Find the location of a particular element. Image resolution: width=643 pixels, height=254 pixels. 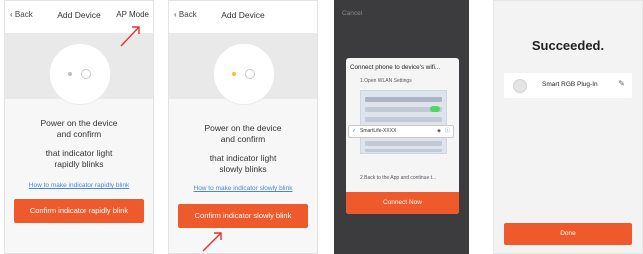

help-link: How to make indicator rapidly blink is located at coordinates (79, 185).